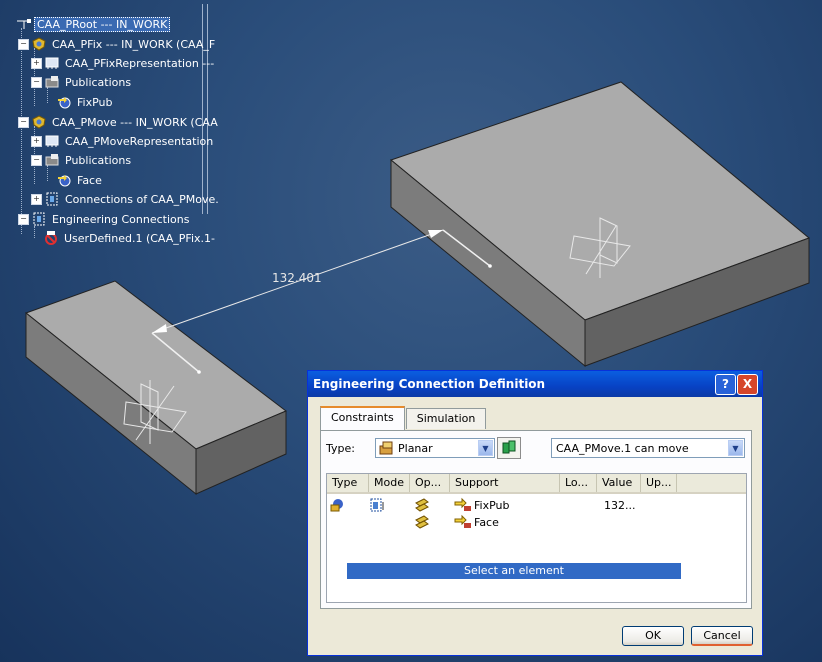 This screenshot has width=822, height=662. I want to click on dialog-titlebar: Engineering Connection Definition ? X, so click(535, 384).